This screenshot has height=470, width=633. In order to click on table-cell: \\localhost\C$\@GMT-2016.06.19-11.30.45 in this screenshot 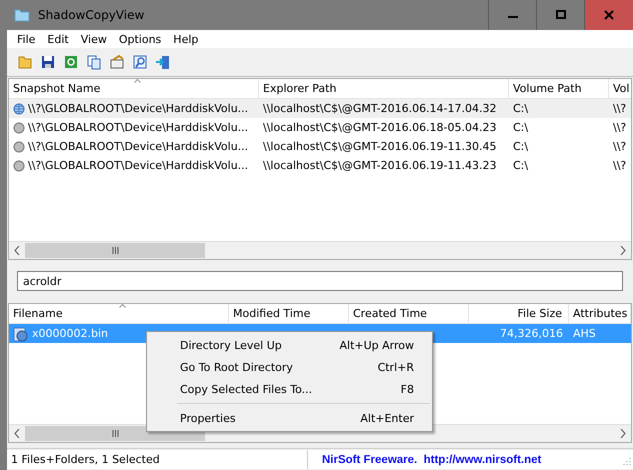, I will do `click(380, 146)`.